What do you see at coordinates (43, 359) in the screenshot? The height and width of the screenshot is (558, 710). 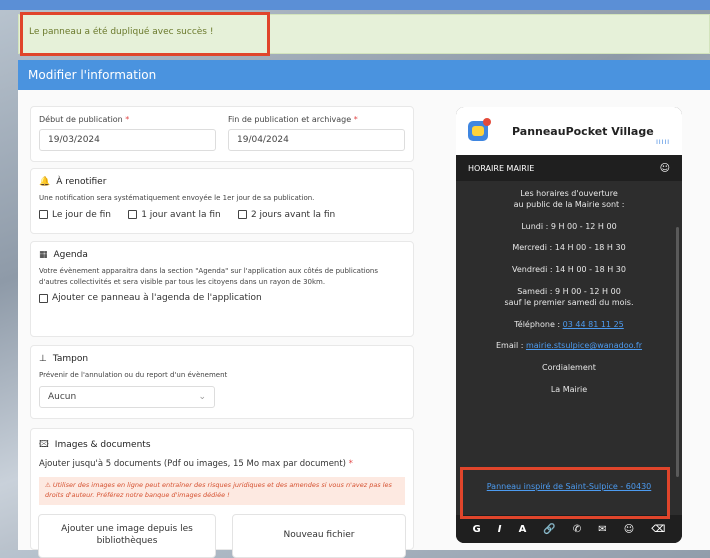 I see `stamp-icon: ⊥` at bounding box center [43, 359].